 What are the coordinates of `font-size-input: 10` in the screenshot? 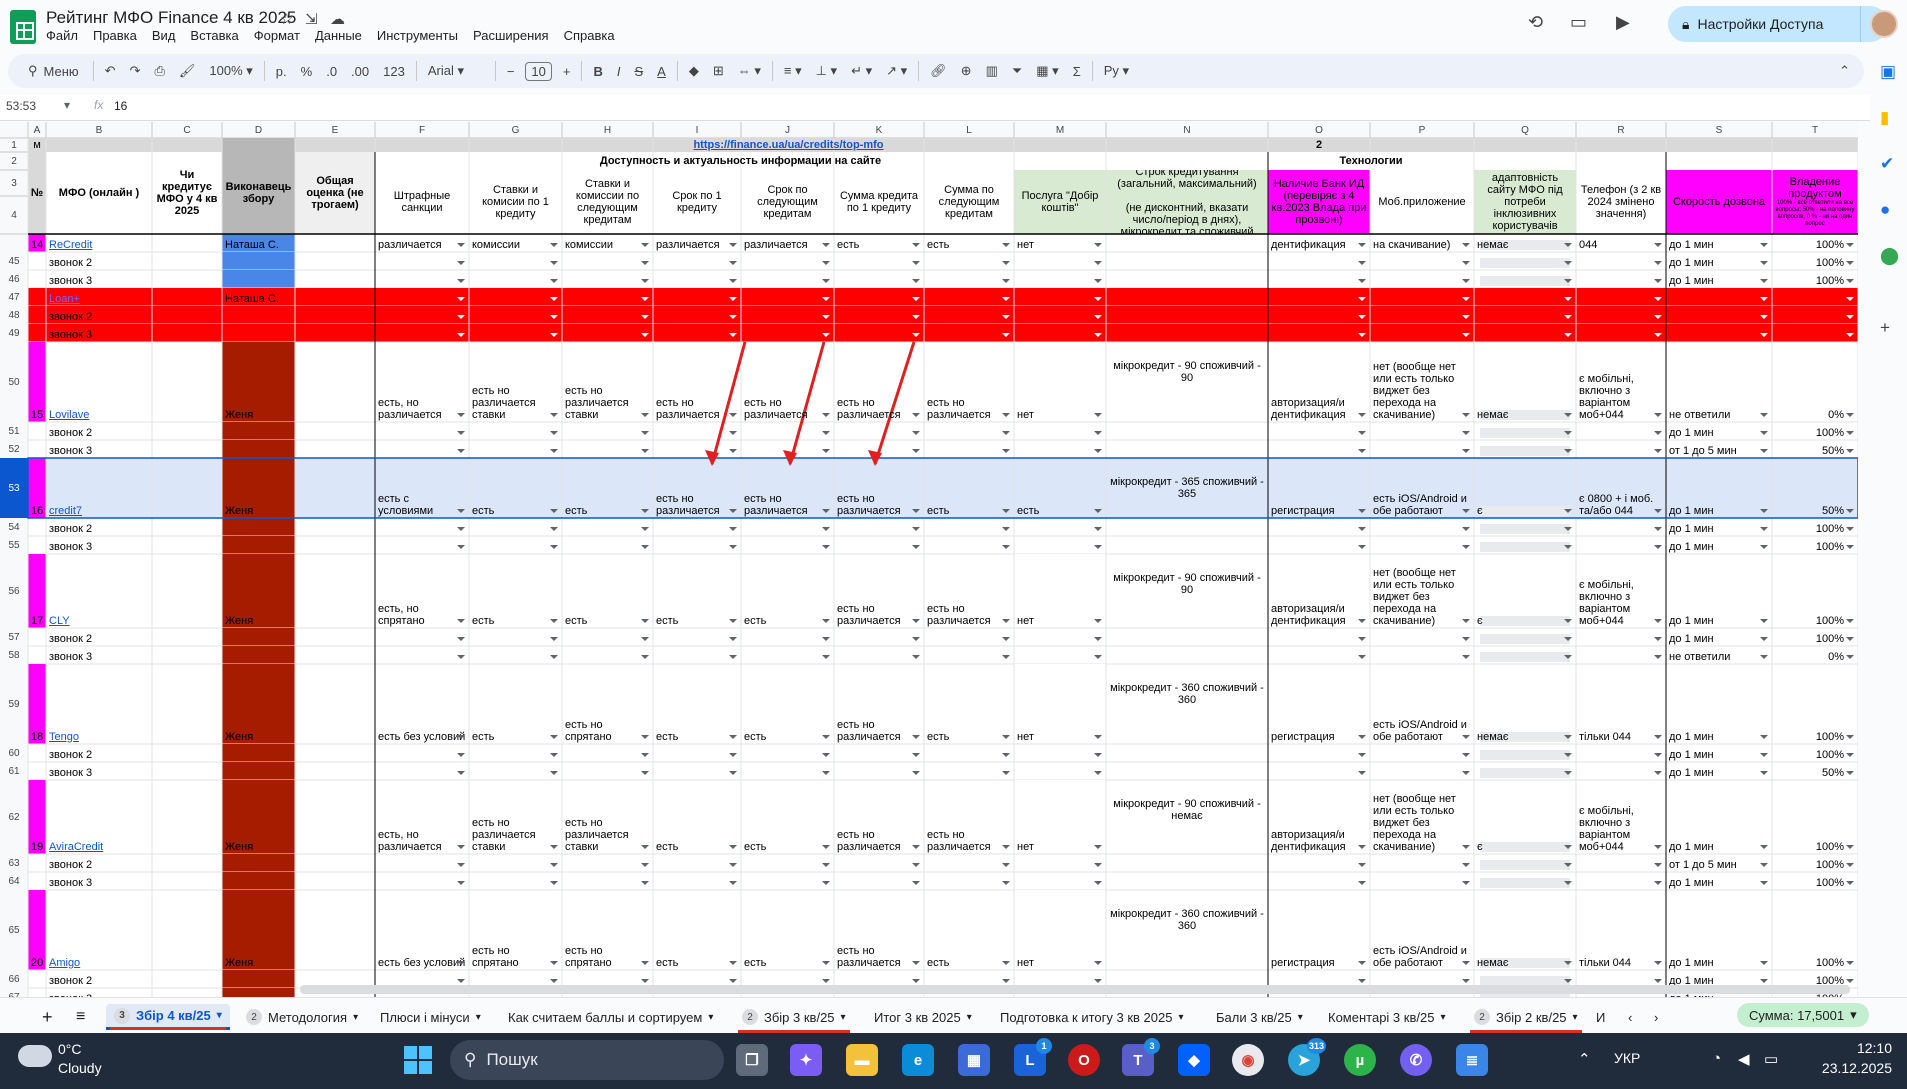 It's located at (538, 71).